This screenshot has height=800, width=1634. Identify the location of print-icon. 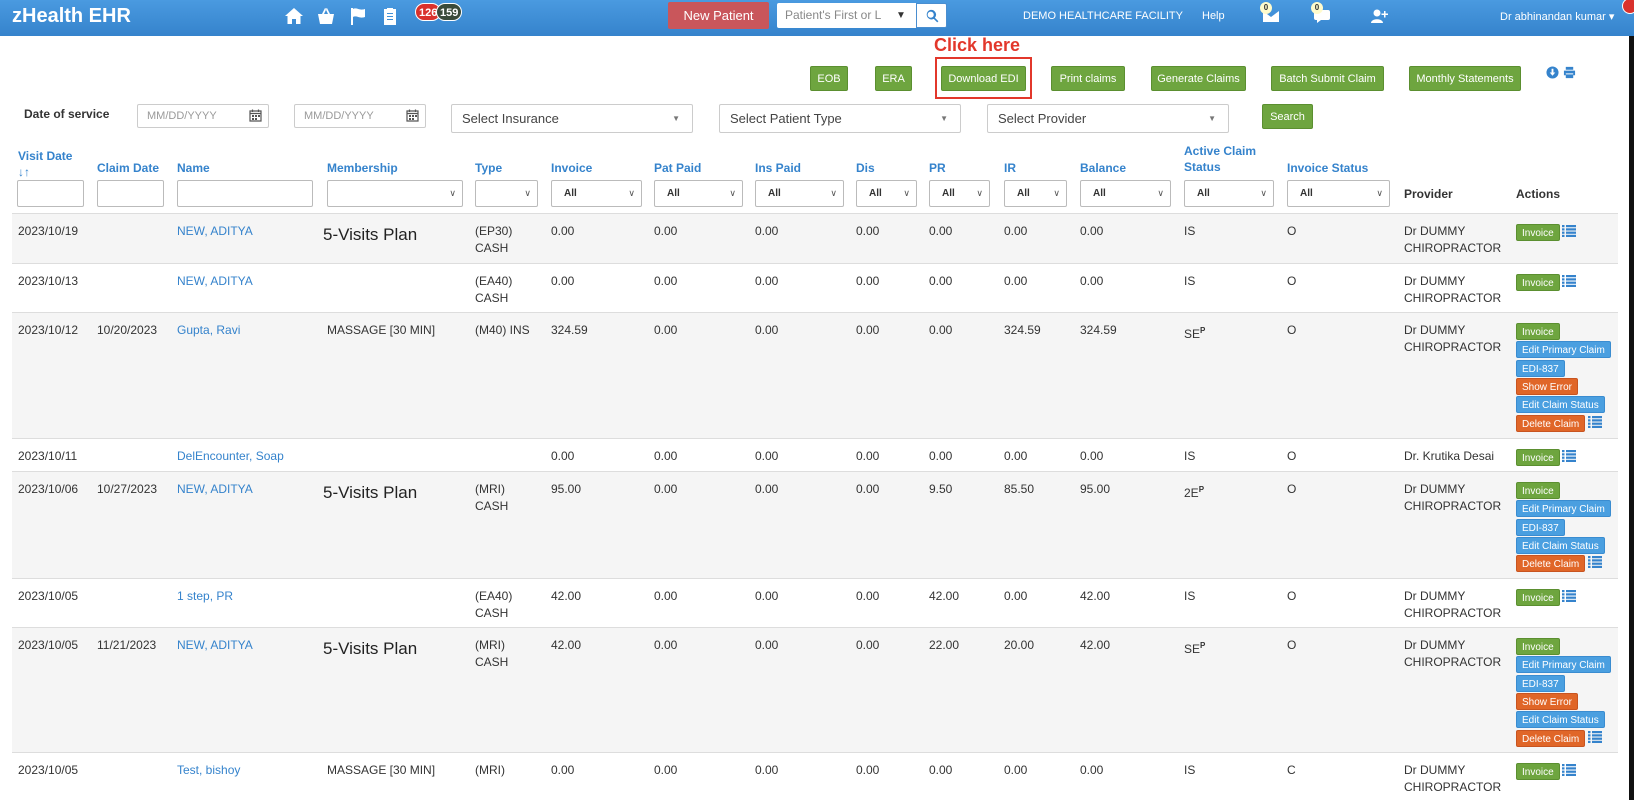
(1569, 72).